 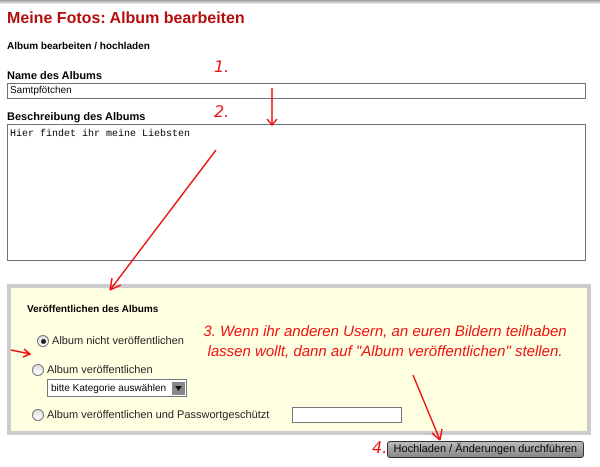 I want to click on submit-button: Hochladen / Änderungen durchführen, so click(x=485, y=449).